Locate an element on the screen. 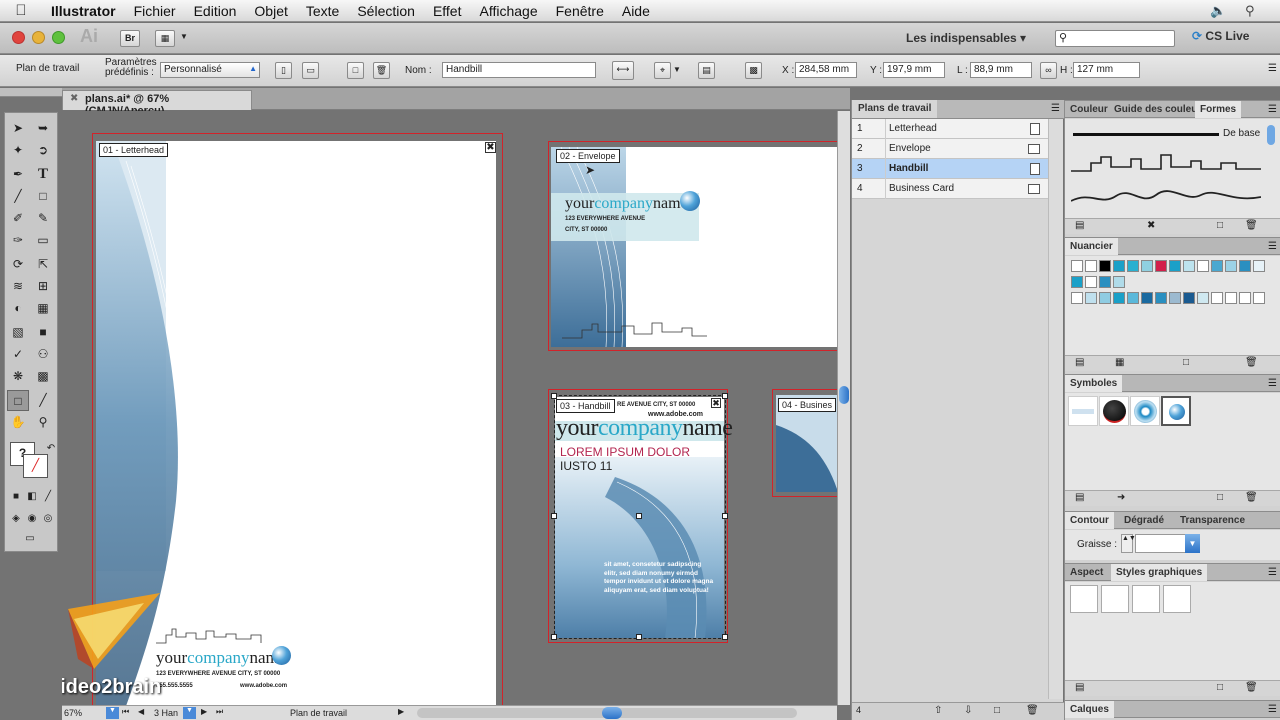  mesh-tool-icon: ▧ is located at coordinates (18, 332).